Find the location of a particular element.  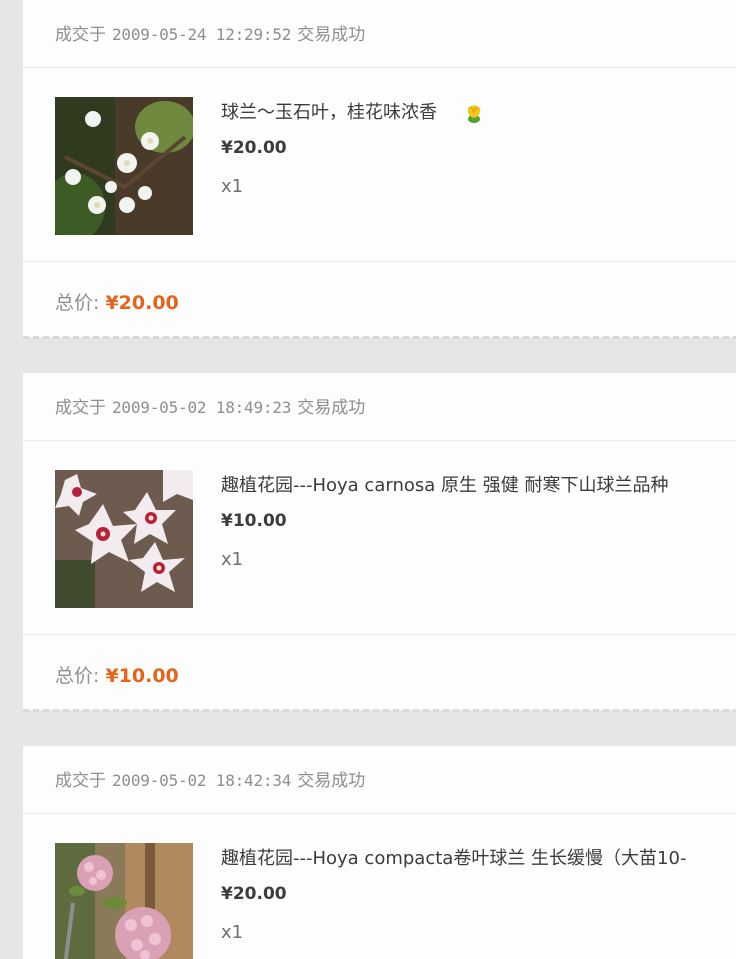

order-total: 总价: ¥20.00 is located at coordinates (117, 301).